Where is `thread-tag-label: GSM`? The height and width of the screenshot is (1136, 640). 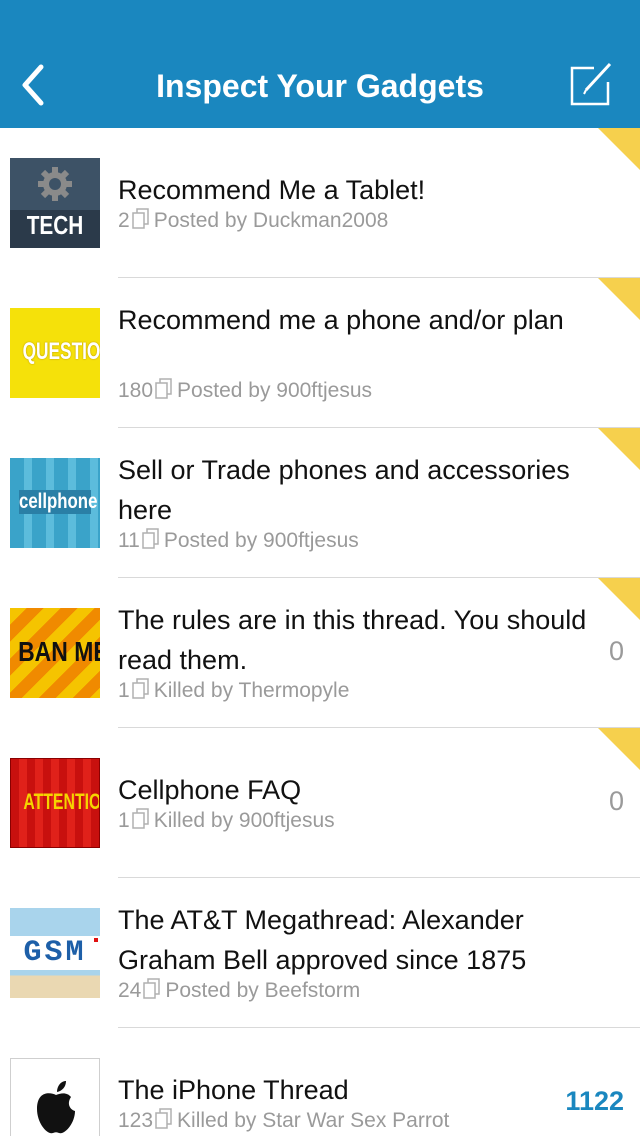 thread-tag-label: GSM is located at coordinates (55, 953).